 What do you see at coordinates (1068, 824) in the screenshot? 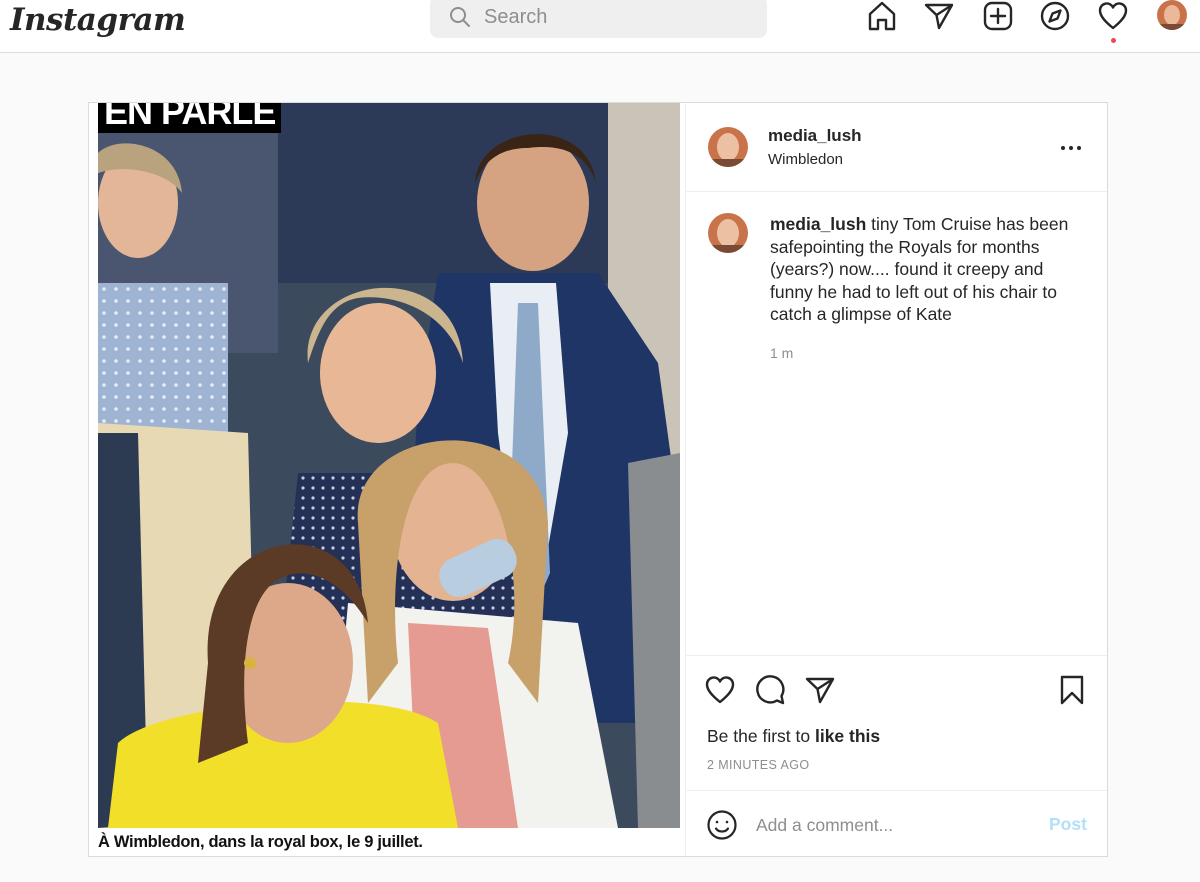
I see `post-comment-button: Post` at bounding box center [1068, 824].